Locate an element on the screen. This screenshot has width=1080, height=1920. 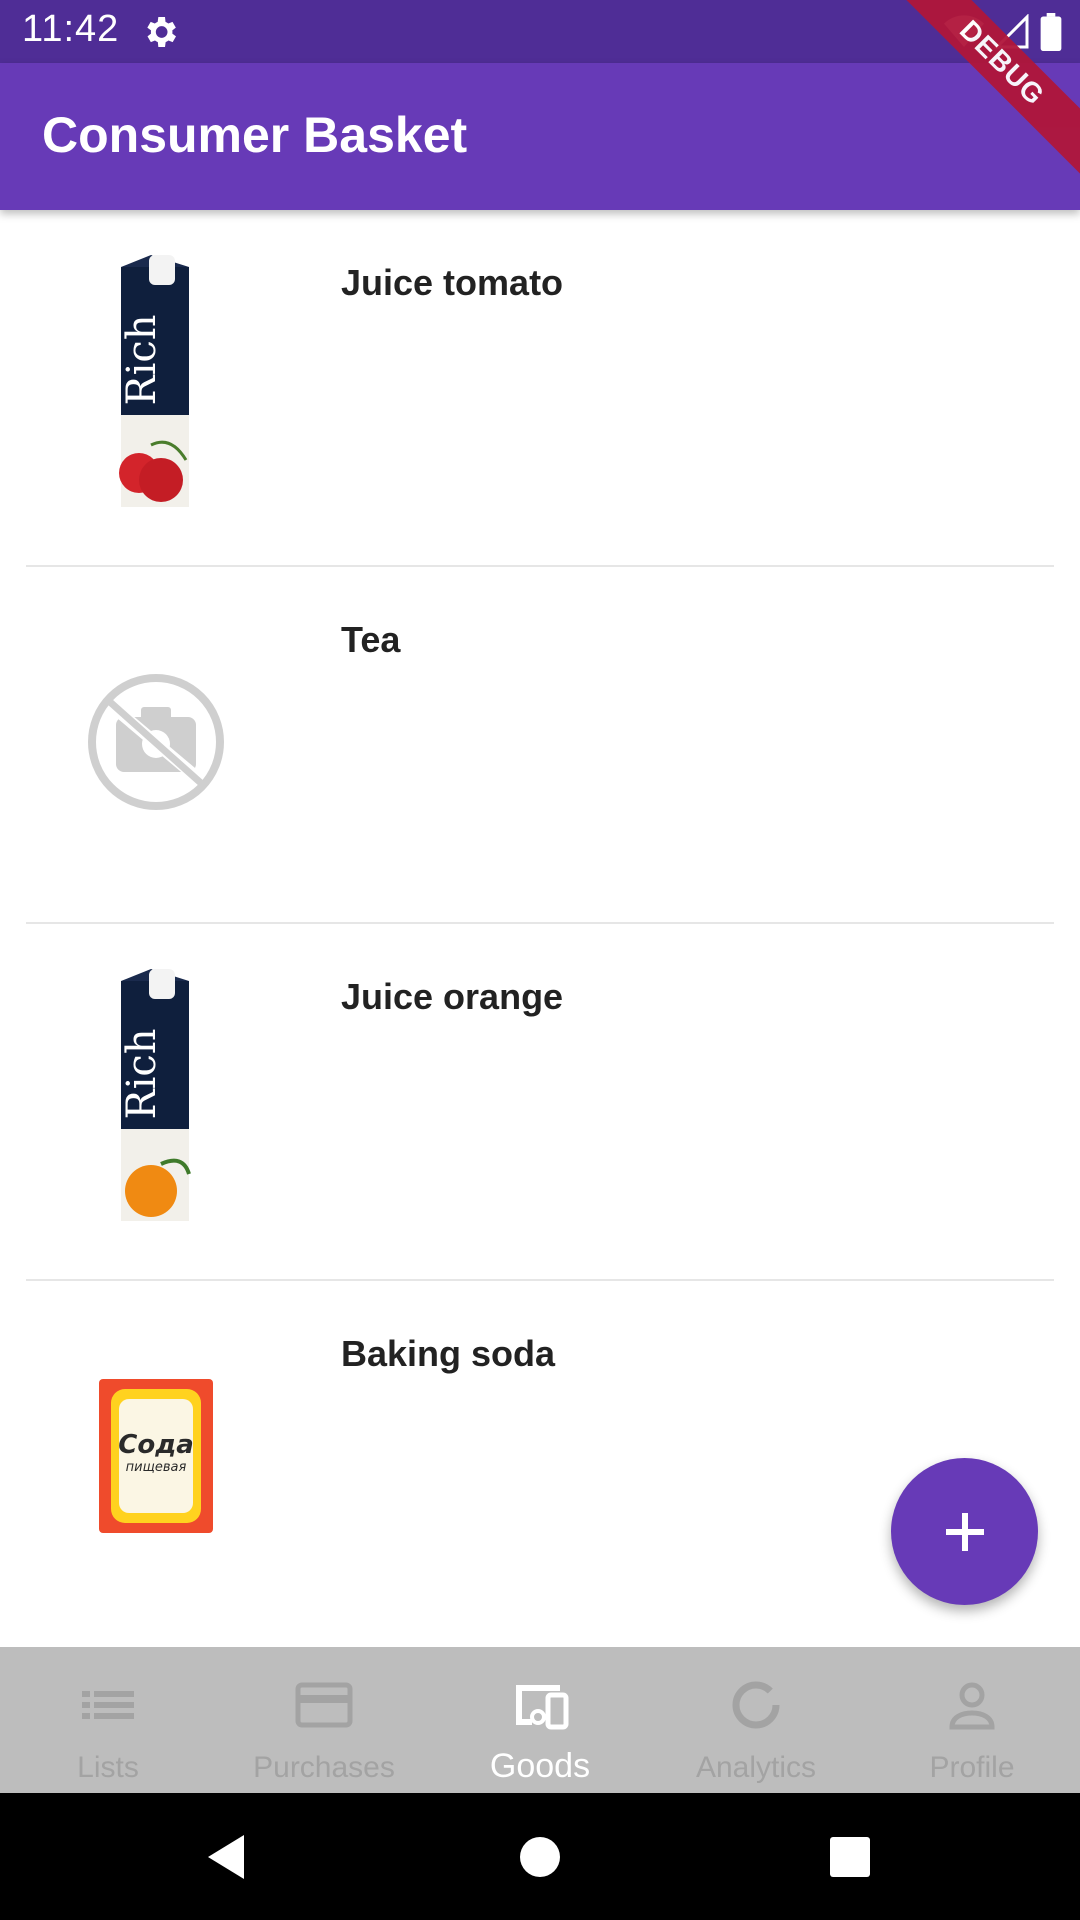
nav-label: Profile is located at coordinates (972, 1767).